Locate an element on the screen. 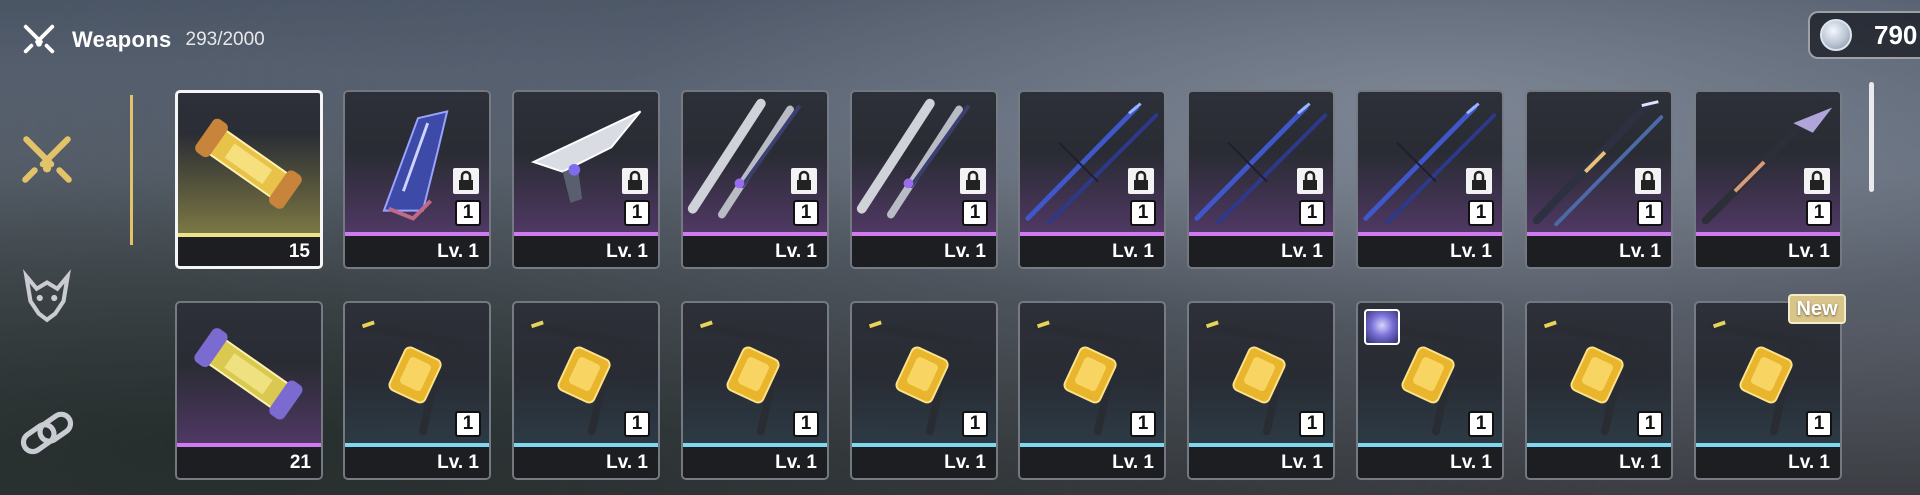  tab-weapons is located at coordinates (47, 160).